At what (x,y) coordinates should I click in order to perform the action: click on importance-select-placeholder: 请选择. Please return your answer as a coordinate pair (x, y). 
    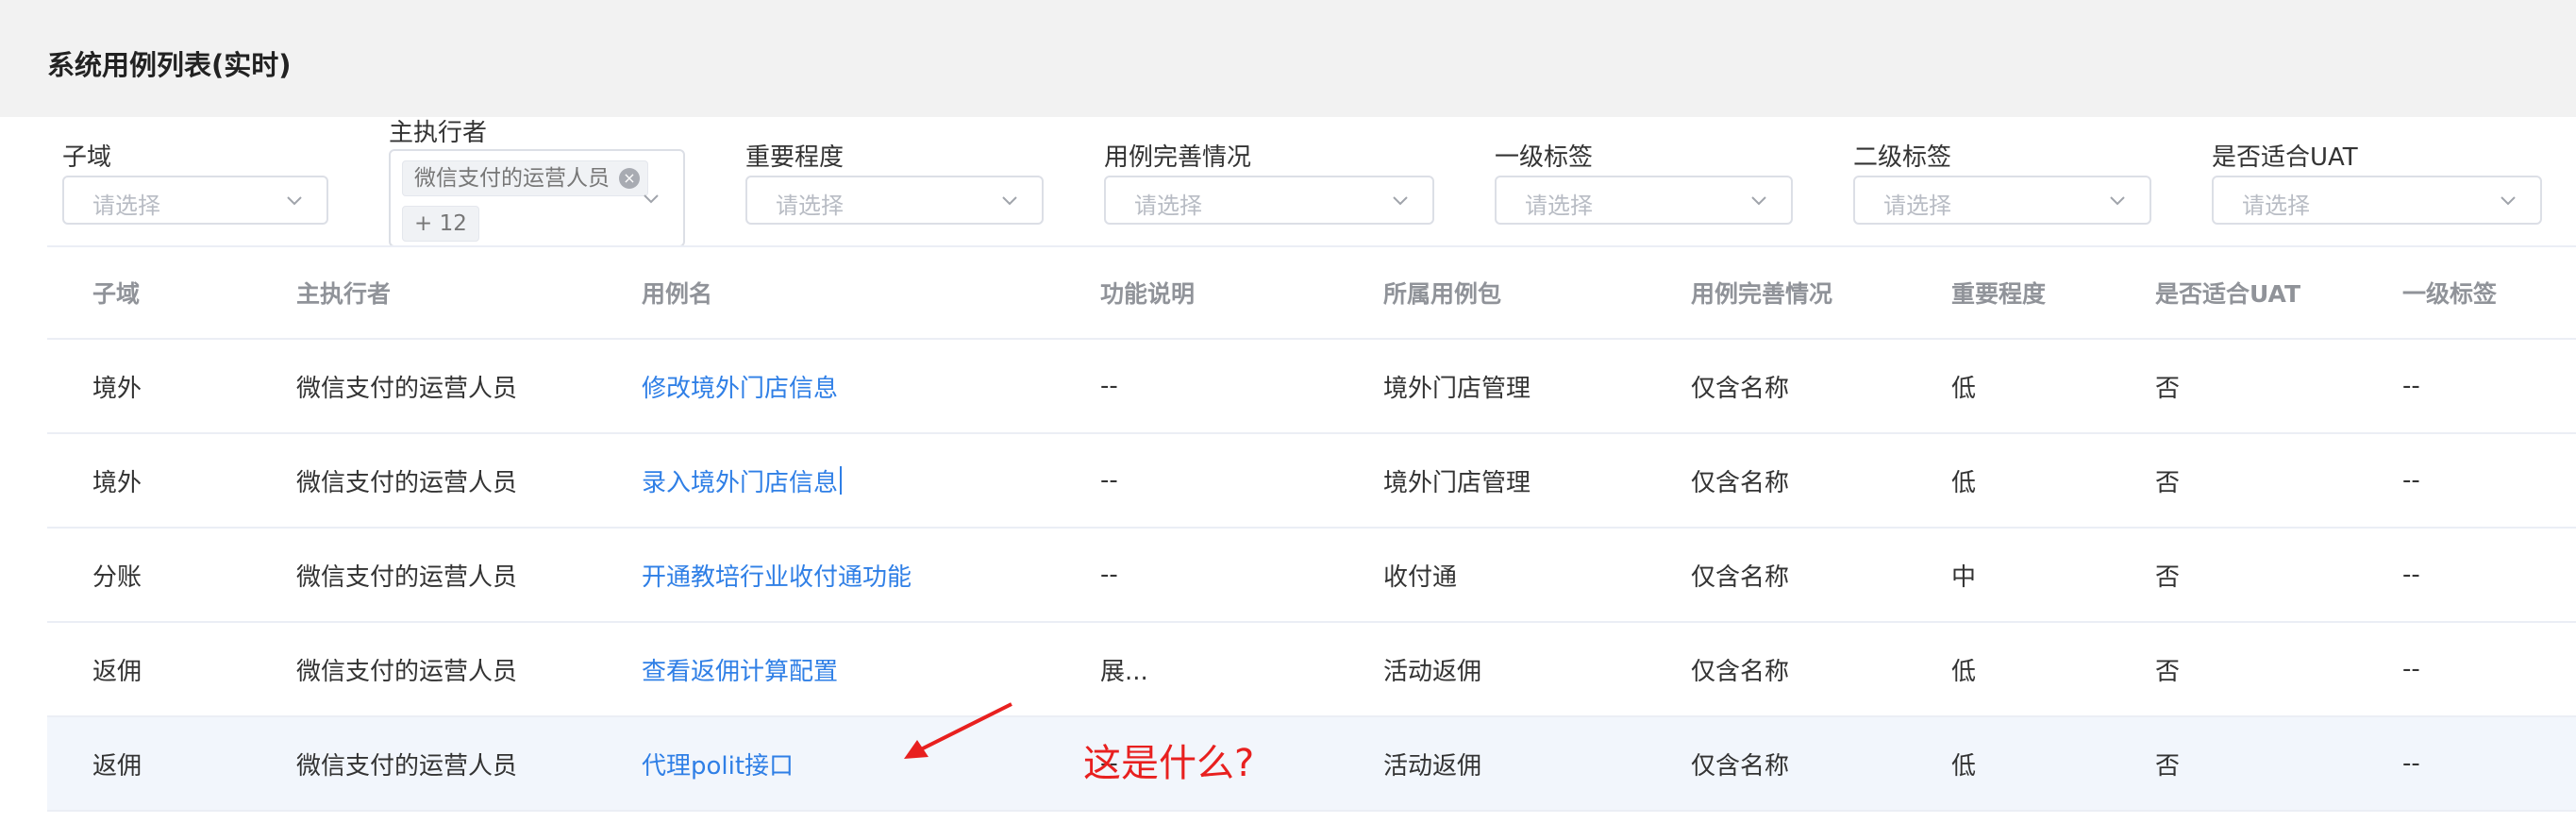
    Looking at the image, I should click on (810, 206).